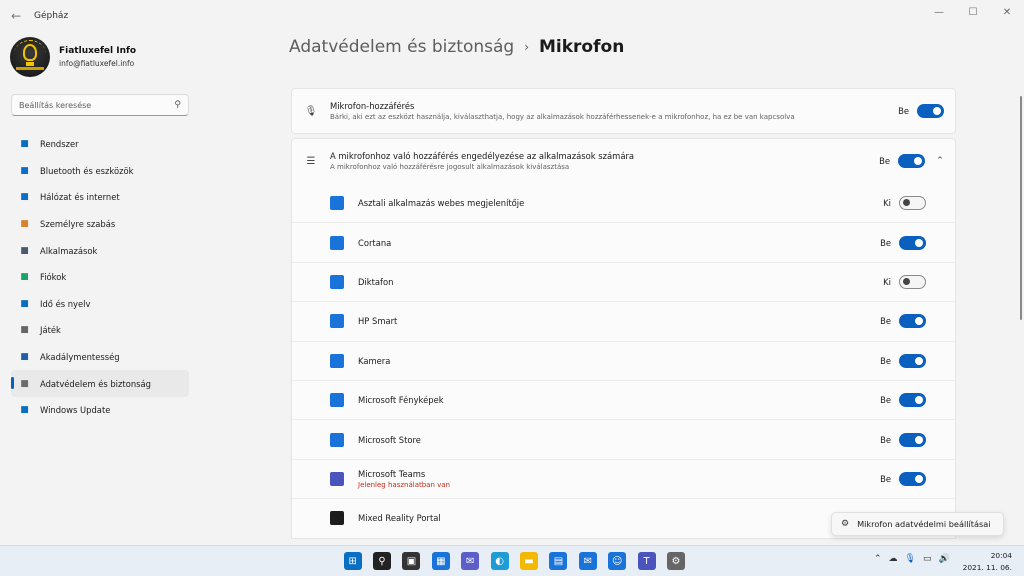 This screenshot has height=576, width=1024. What do you see at coordinates (100, 304) in the screenshot?
I see `sidebar-item-id-s-nyelv: ■ Idő és nyelv` at bounding box center [100, 304].